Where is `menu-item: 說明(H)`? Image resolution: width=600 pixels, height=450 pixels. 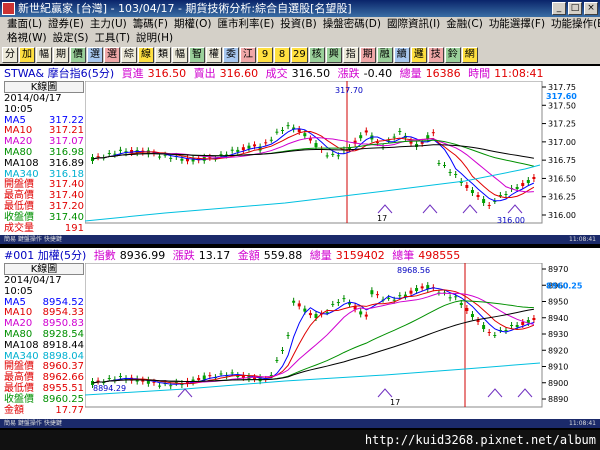
menu-item: 說明(H) is located at coordinates (154, 38).